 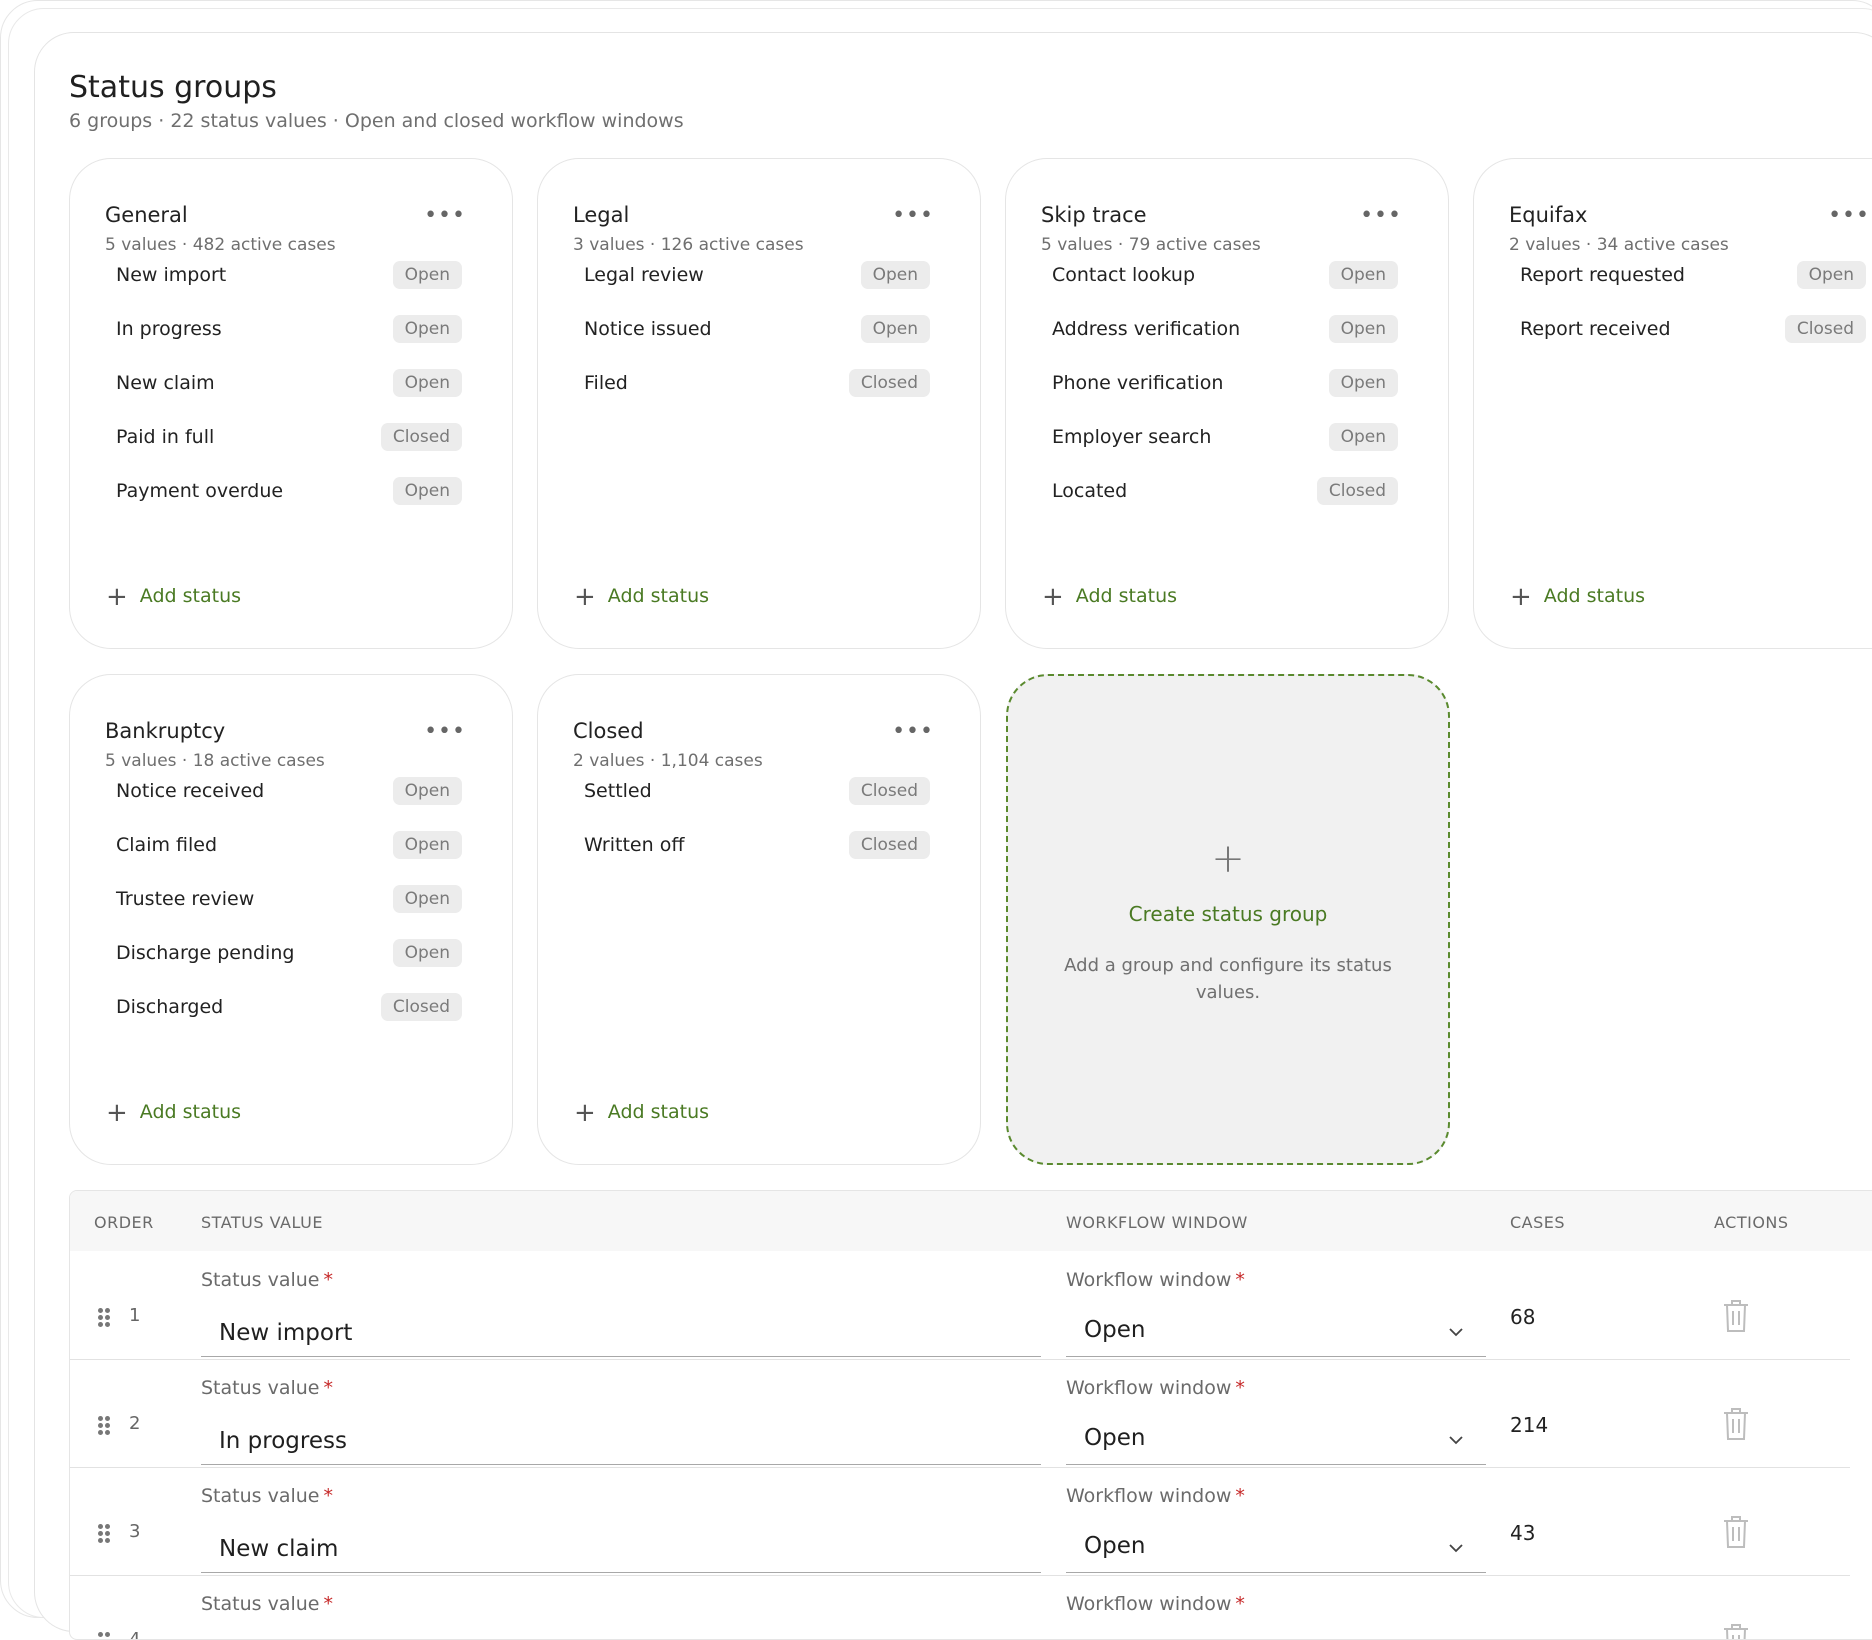 What do you see at coordinates (1456, 1332) in the screenshot?
I see `chevron-down-icon` at bounding box center [1456, 1332].